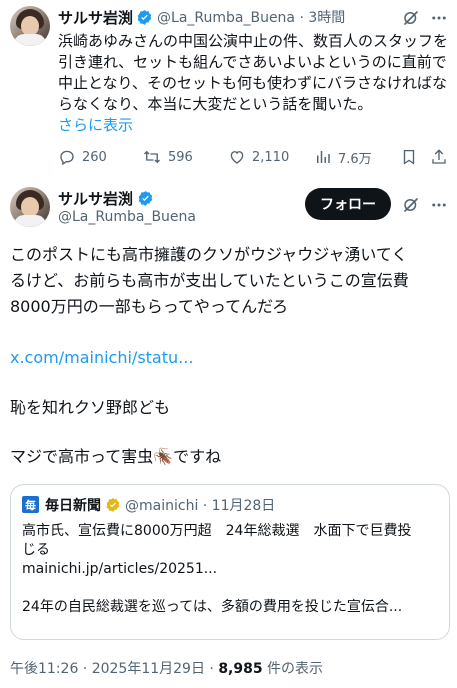  What do you see at coordinates (149, 306) in the screenshot?
I see `tweet-text-line: 8000万円の一部もらってやってんだろ` at bounding box center [149, 306].